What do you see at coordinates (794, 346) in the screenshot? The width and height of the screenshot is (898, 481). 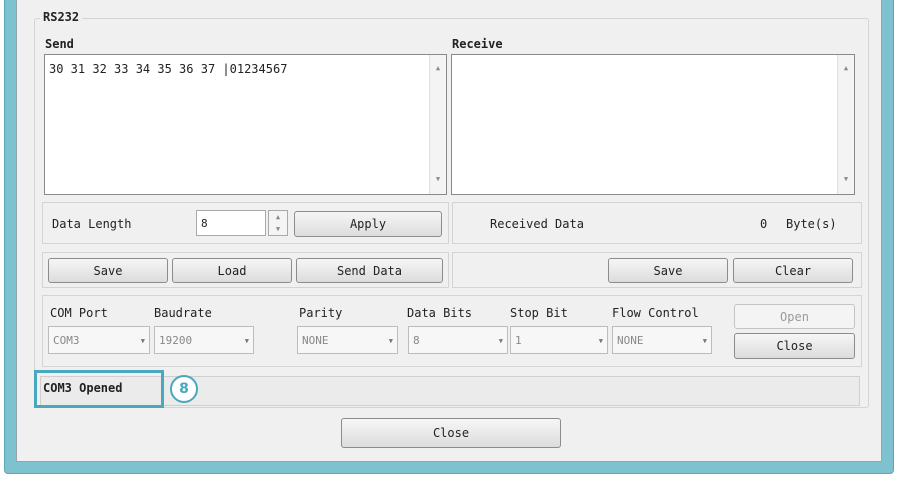 I see `close-port-button: Close` at bounding box center [794, 346].